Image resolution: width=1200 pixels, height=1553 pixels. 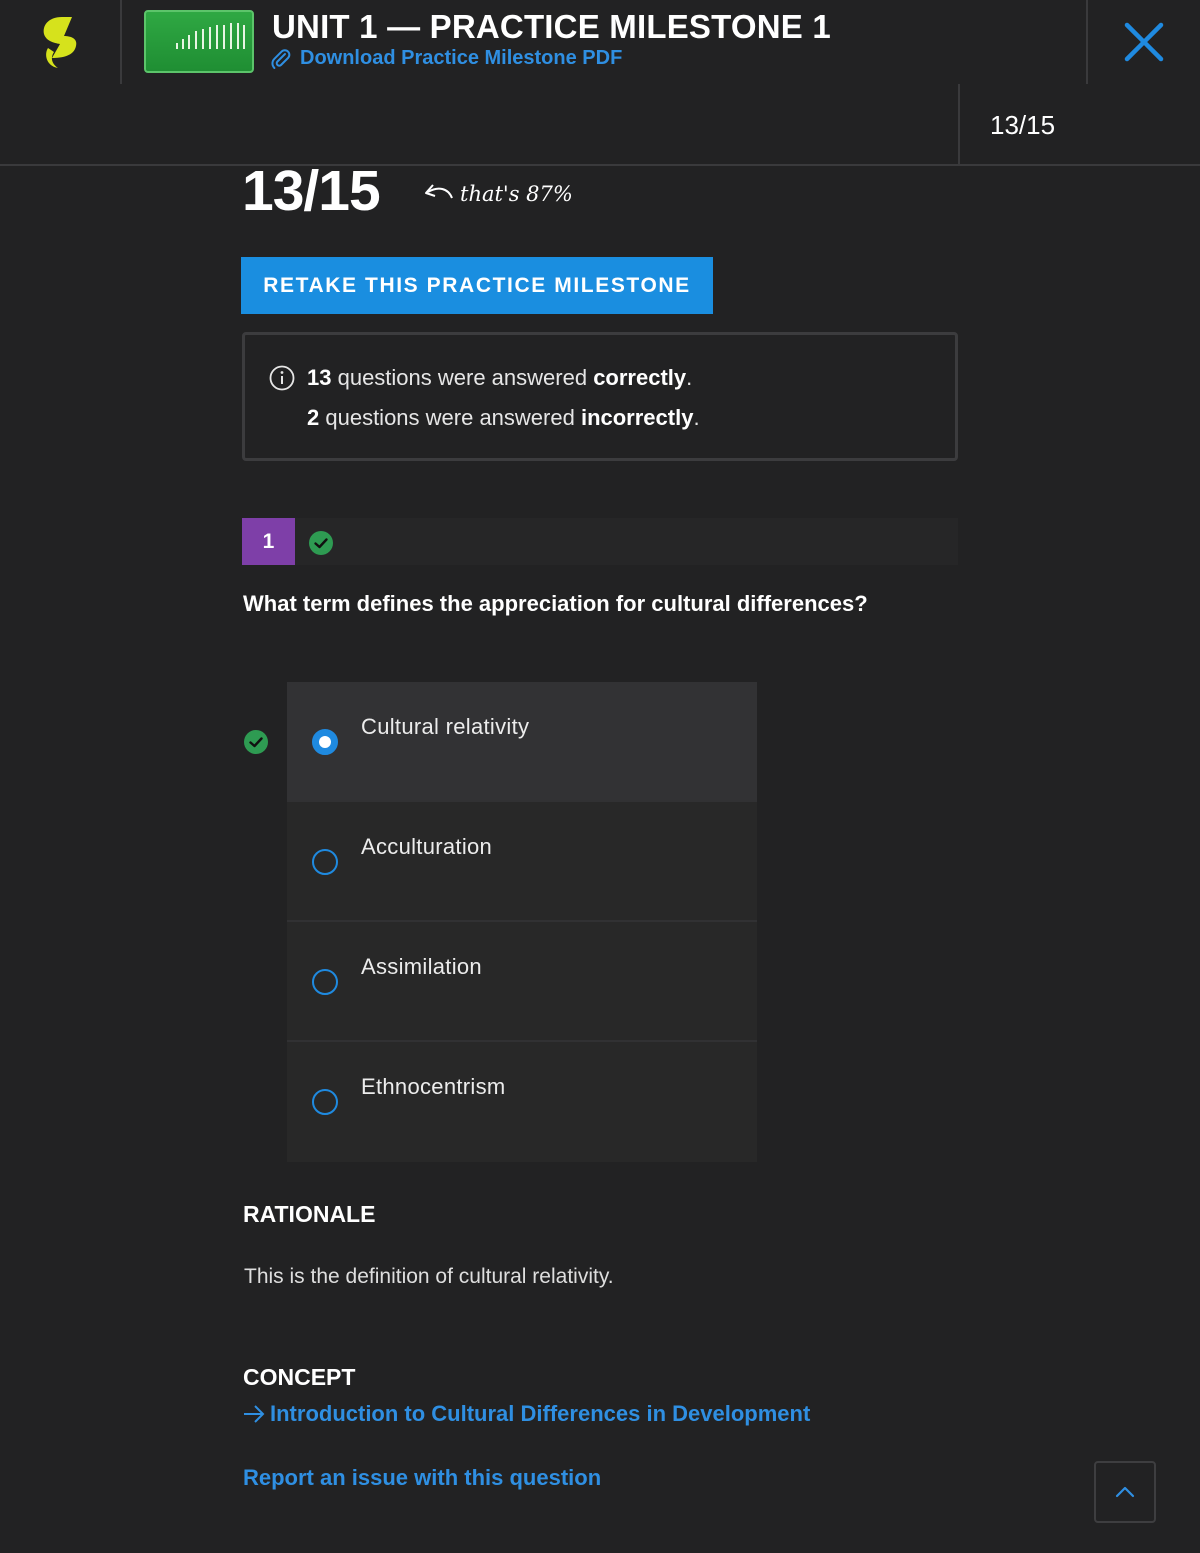 What do you see at coordinates (319, 377) in the screenshot?
I see `correct-count: 13` at bounding box center [319, 377].